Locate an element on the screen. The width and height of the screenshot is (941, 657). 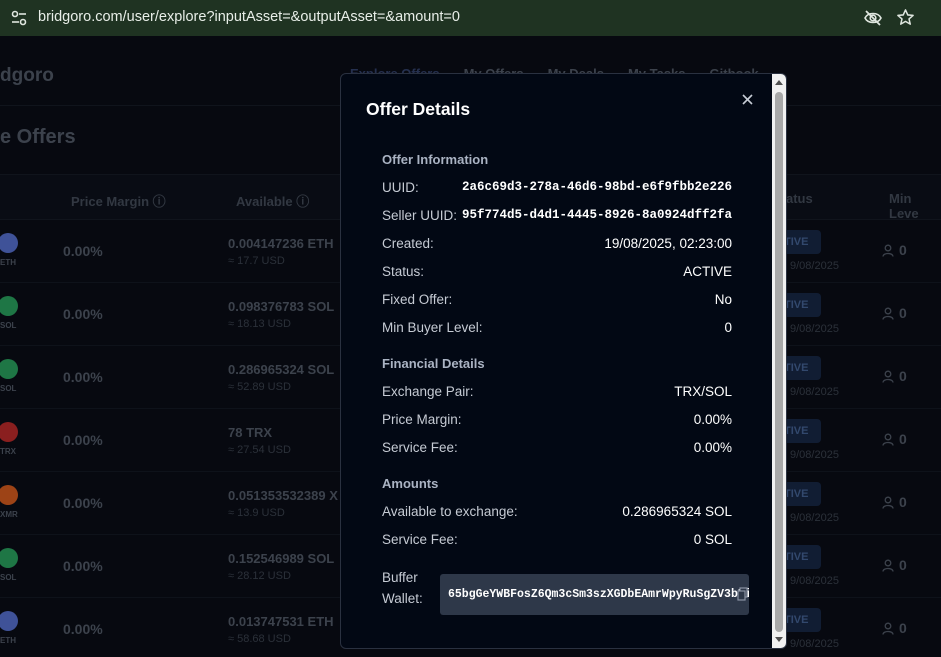
star-icon is located at coordinates (905, 17).